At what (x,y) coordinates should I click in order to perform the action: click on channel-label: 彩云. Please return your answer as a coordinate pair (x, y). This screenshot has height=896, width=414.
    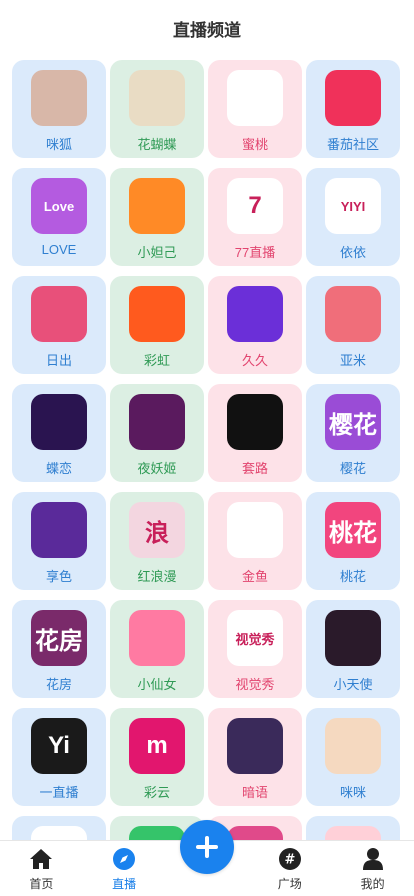
    Looking at the image, I should click on (156, 792).